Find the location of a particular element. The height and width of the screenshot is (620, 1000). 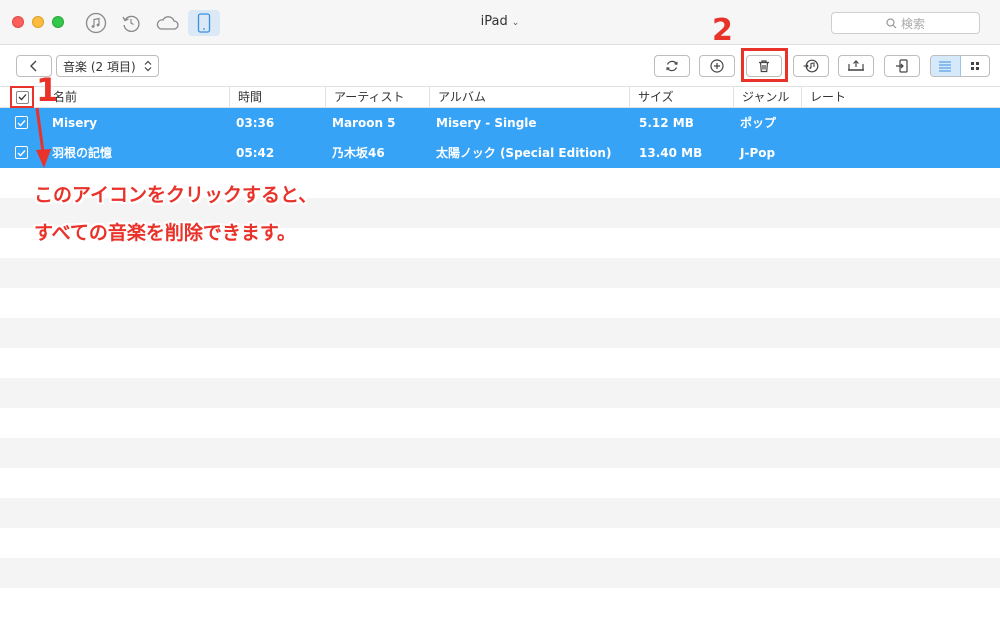

grid-view-icon is located at coordinates (974, 66).